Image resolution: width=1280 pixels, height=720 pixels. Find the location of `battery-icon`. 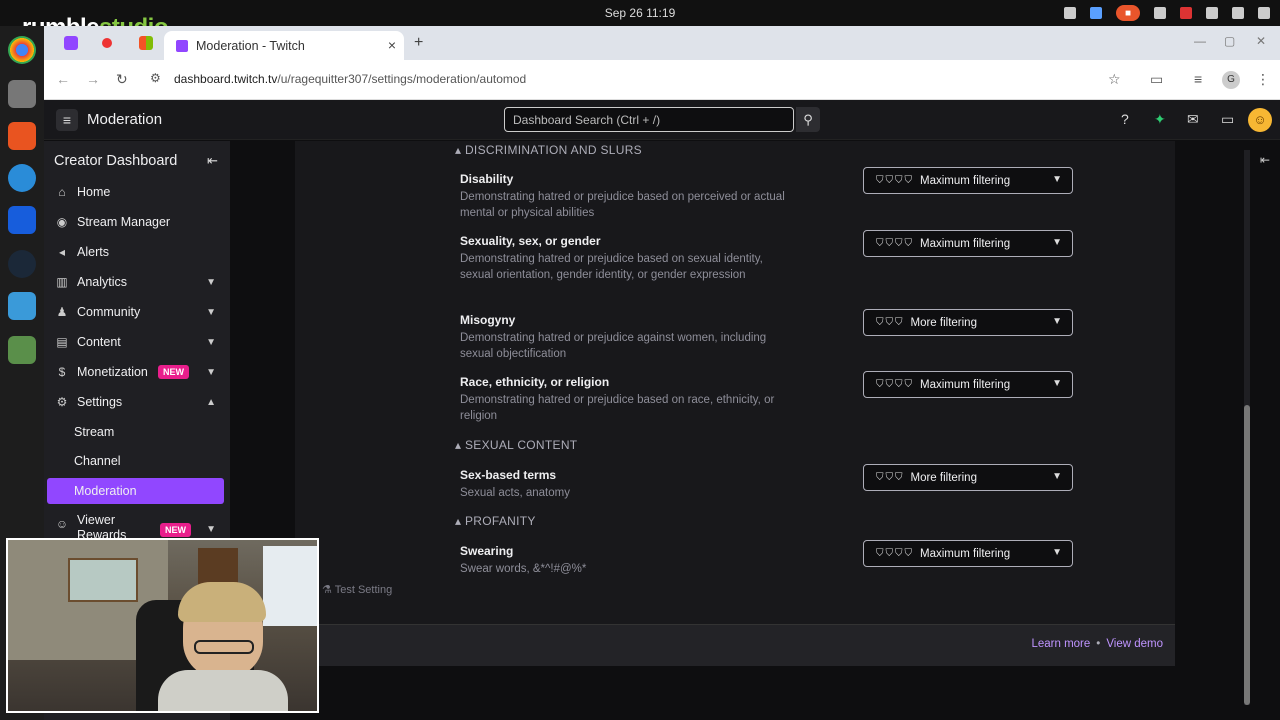

battery-icon is located at coordinates (1264, 13).